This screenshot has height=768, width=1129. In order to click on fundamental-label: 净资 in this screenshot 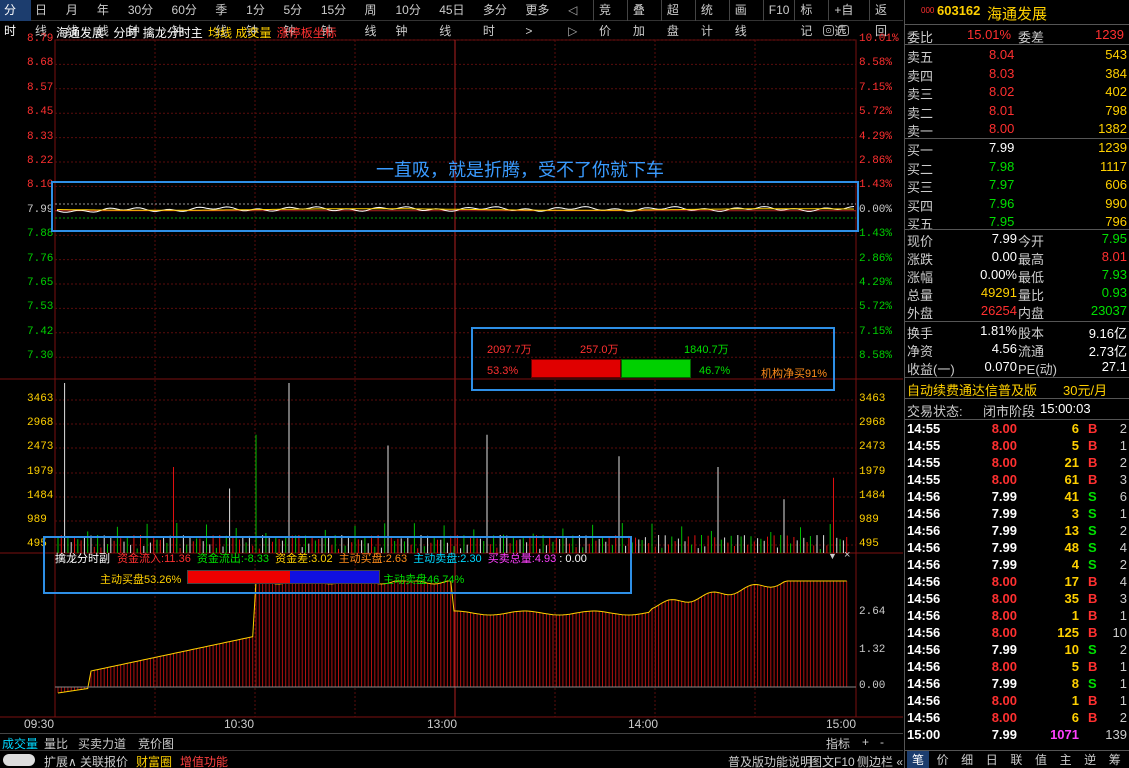, I will do `click(920, 351)`.